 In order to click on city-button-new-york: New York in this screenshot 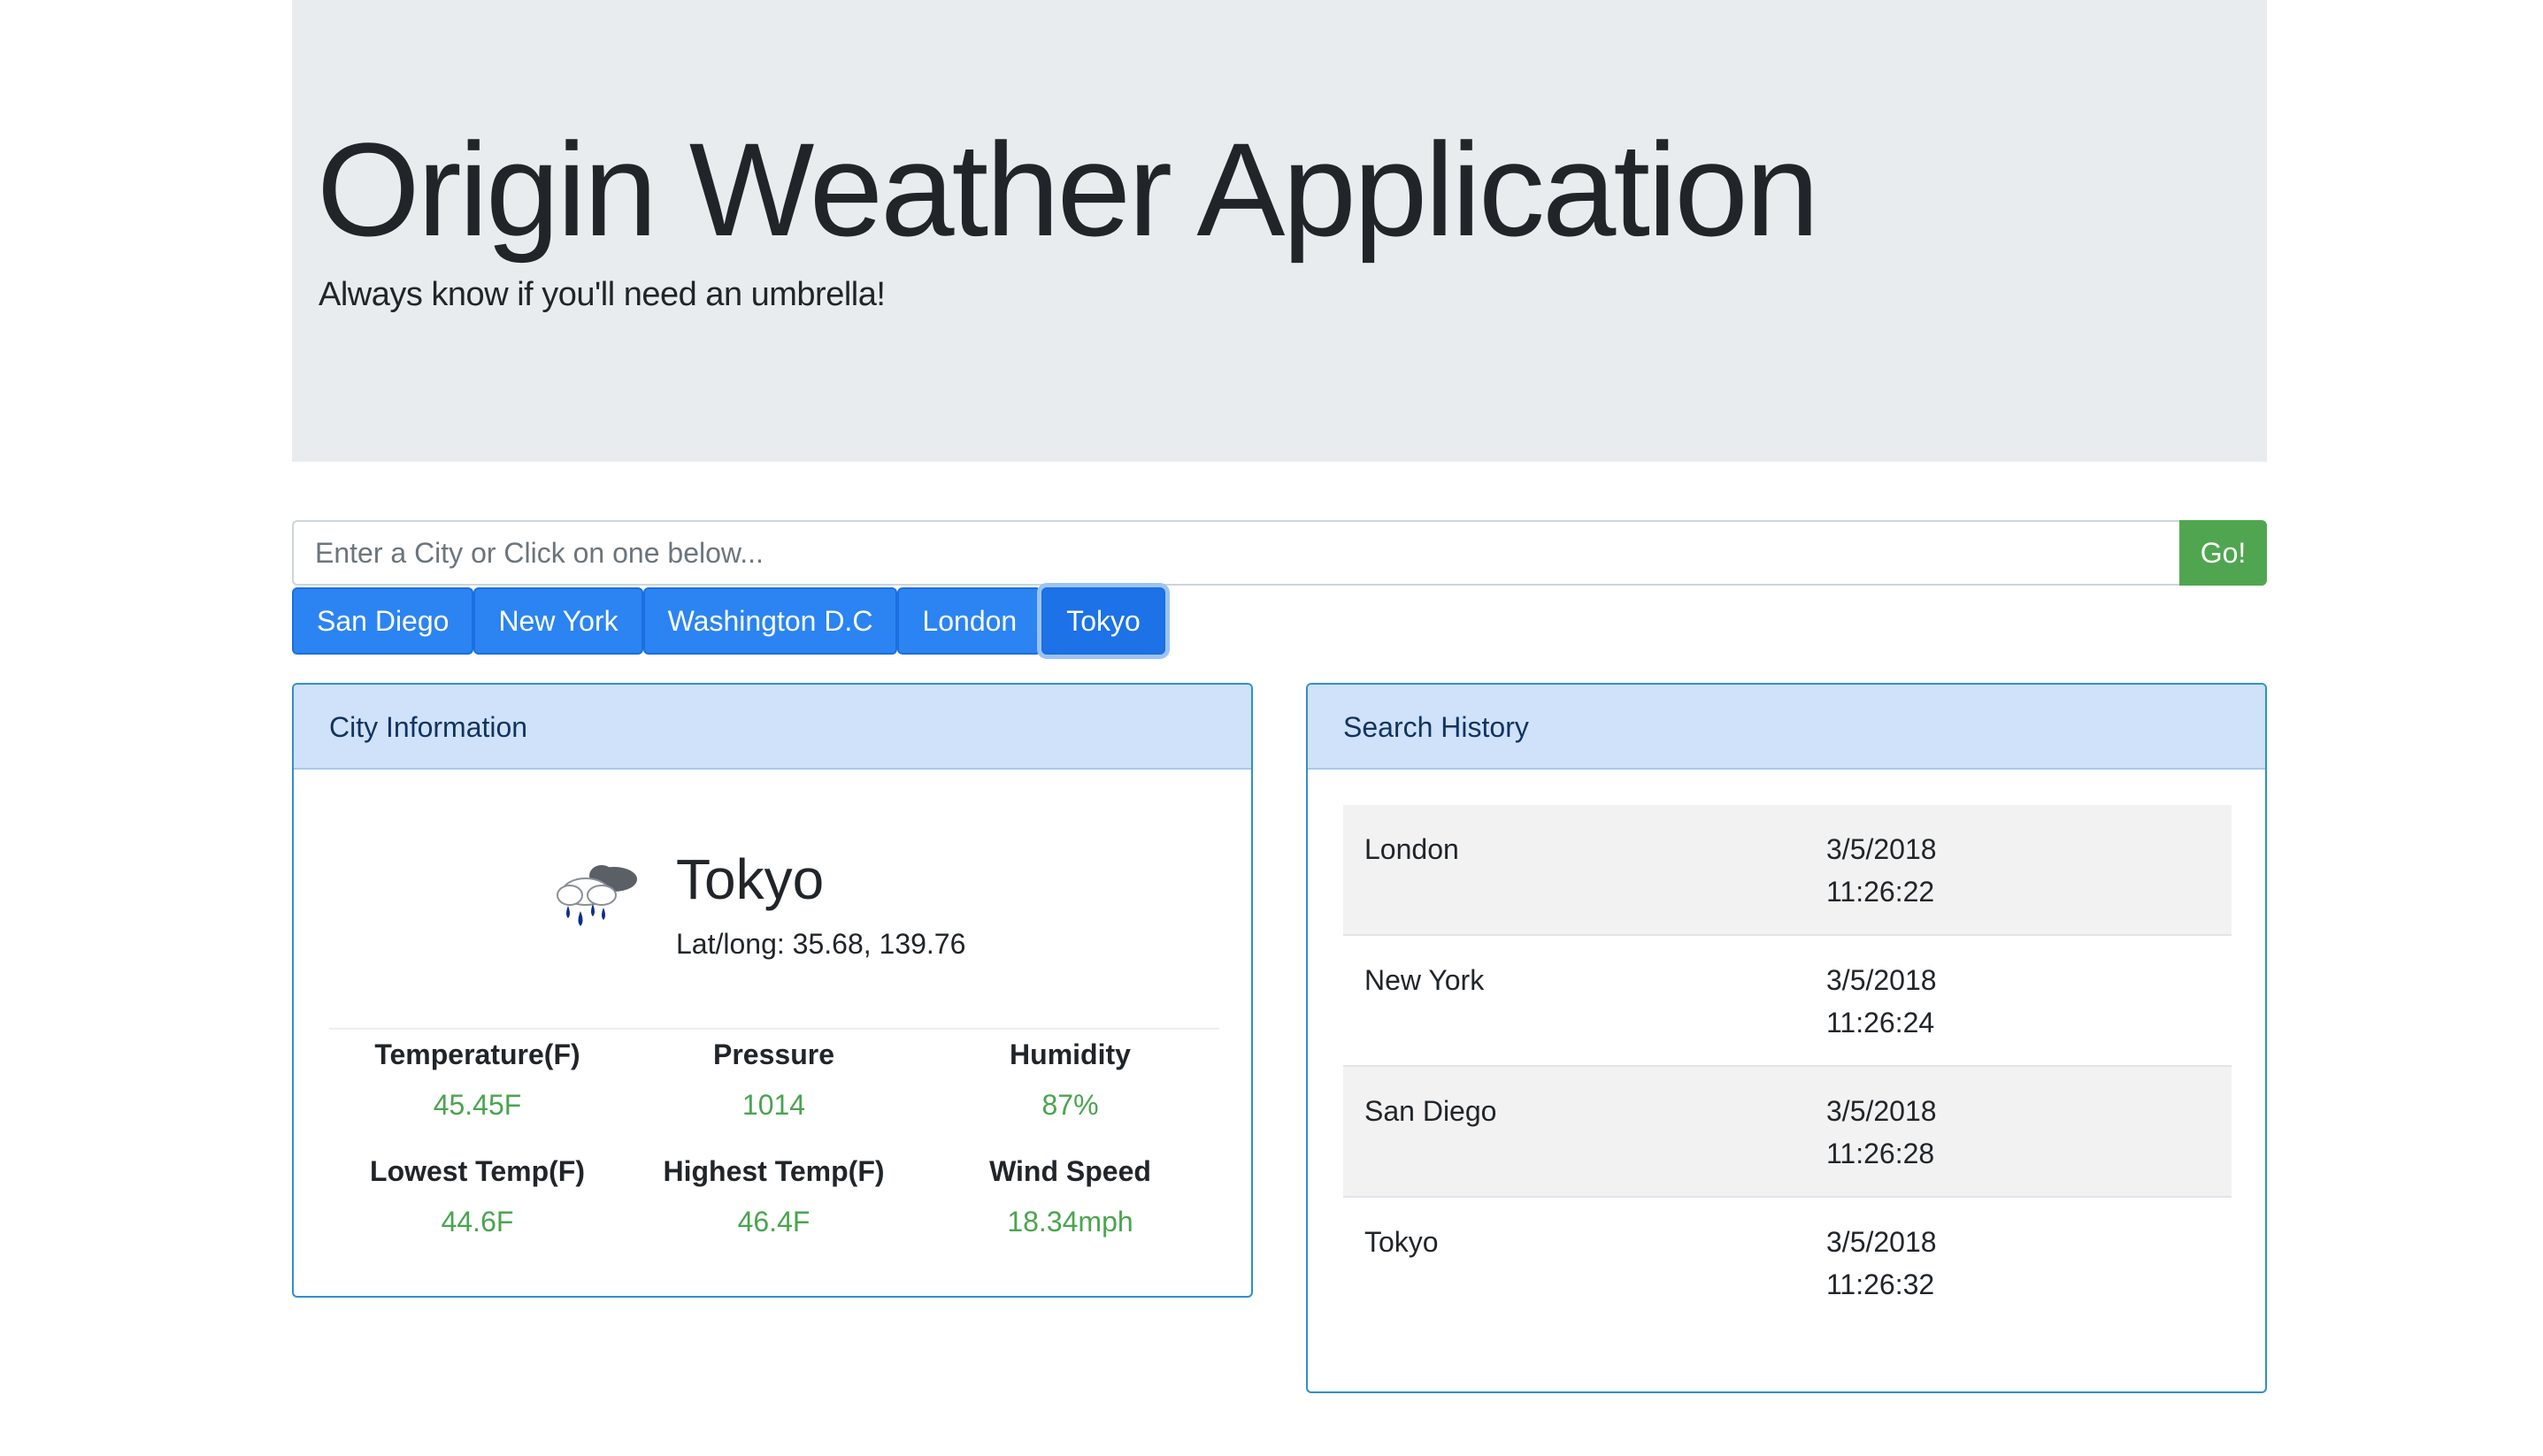, I will do `click(558, 621)`.